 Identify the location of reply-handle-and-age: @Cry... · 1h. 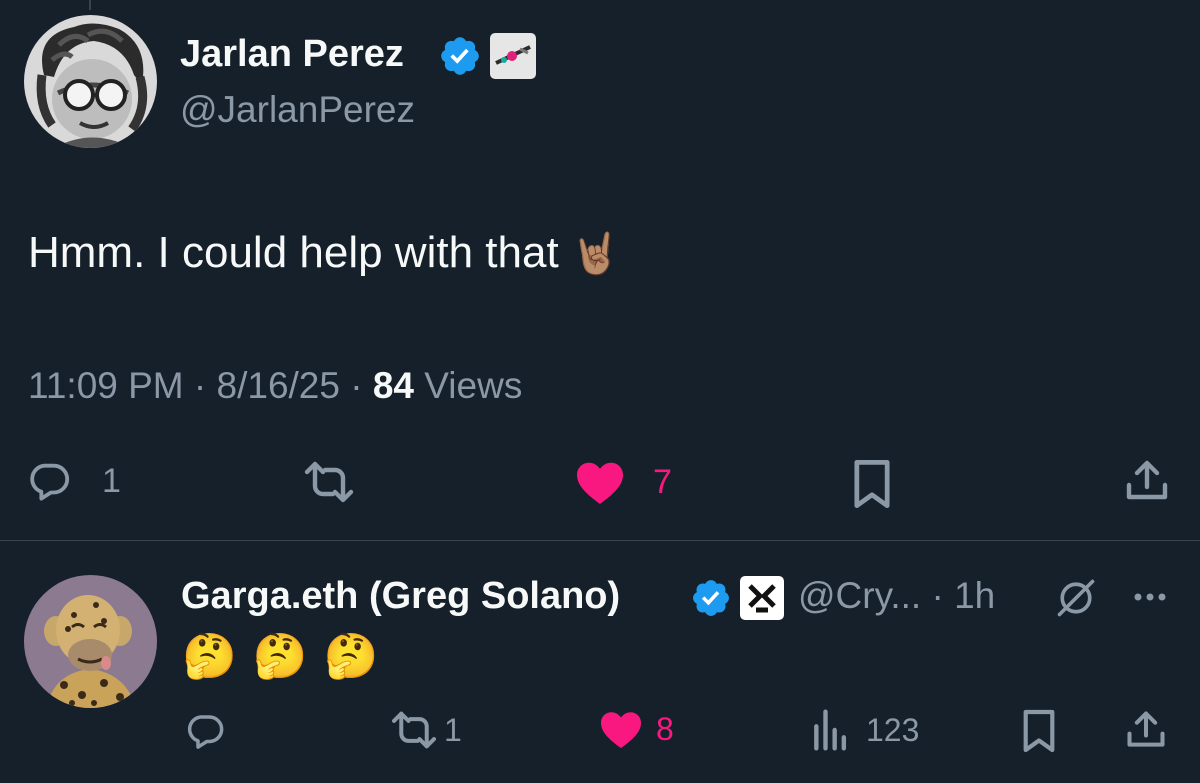
(896, 596).